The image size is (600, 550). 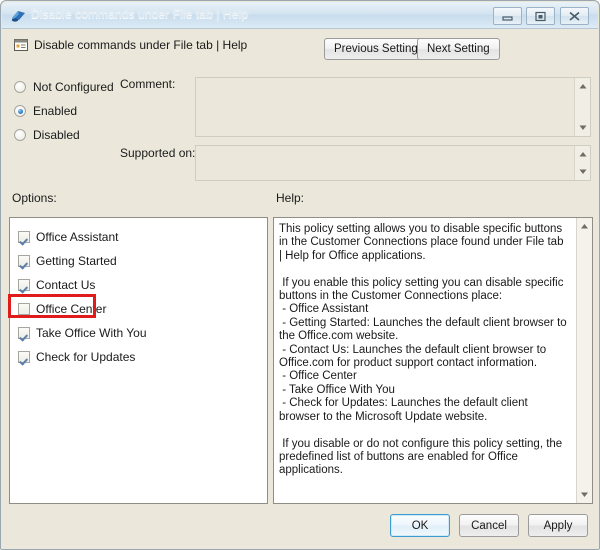 I want to click on window-bottom-strip, so click(x=300, y=545).